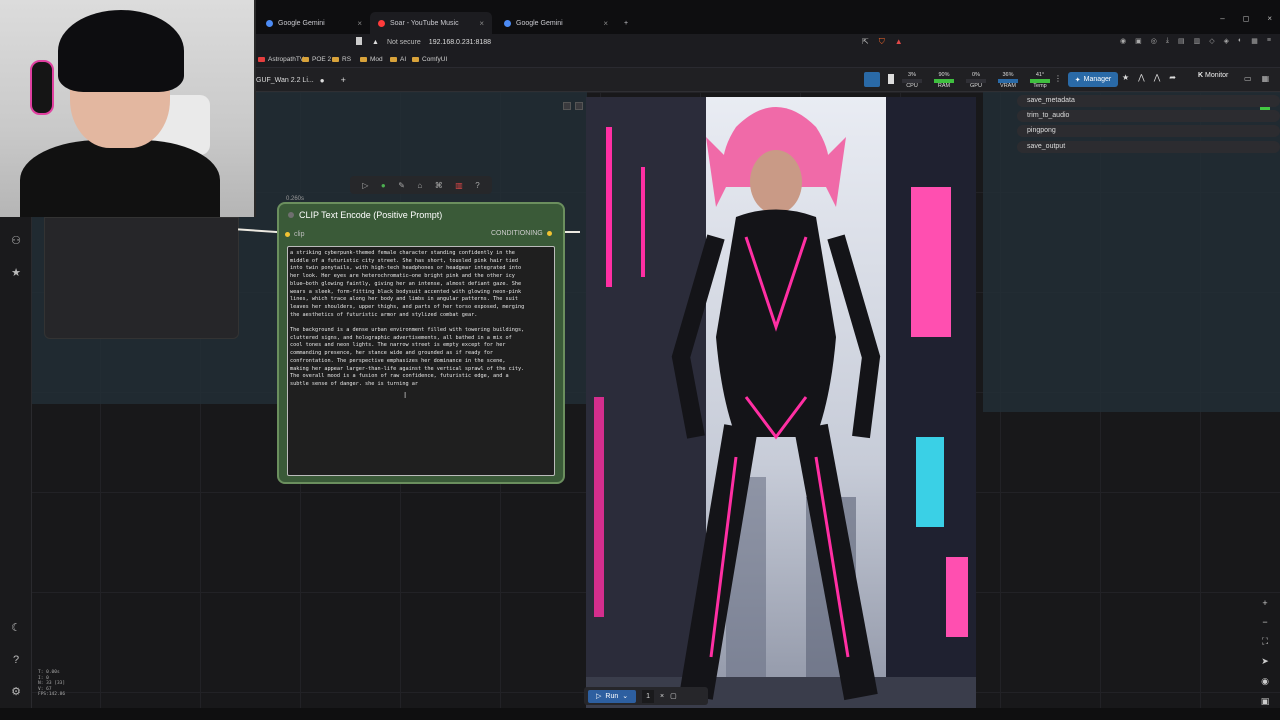  What do you see at coordinates (1266, 78) in the screenshot?
I see `grid-icon: ▦` at bounding box center [1266, 78].